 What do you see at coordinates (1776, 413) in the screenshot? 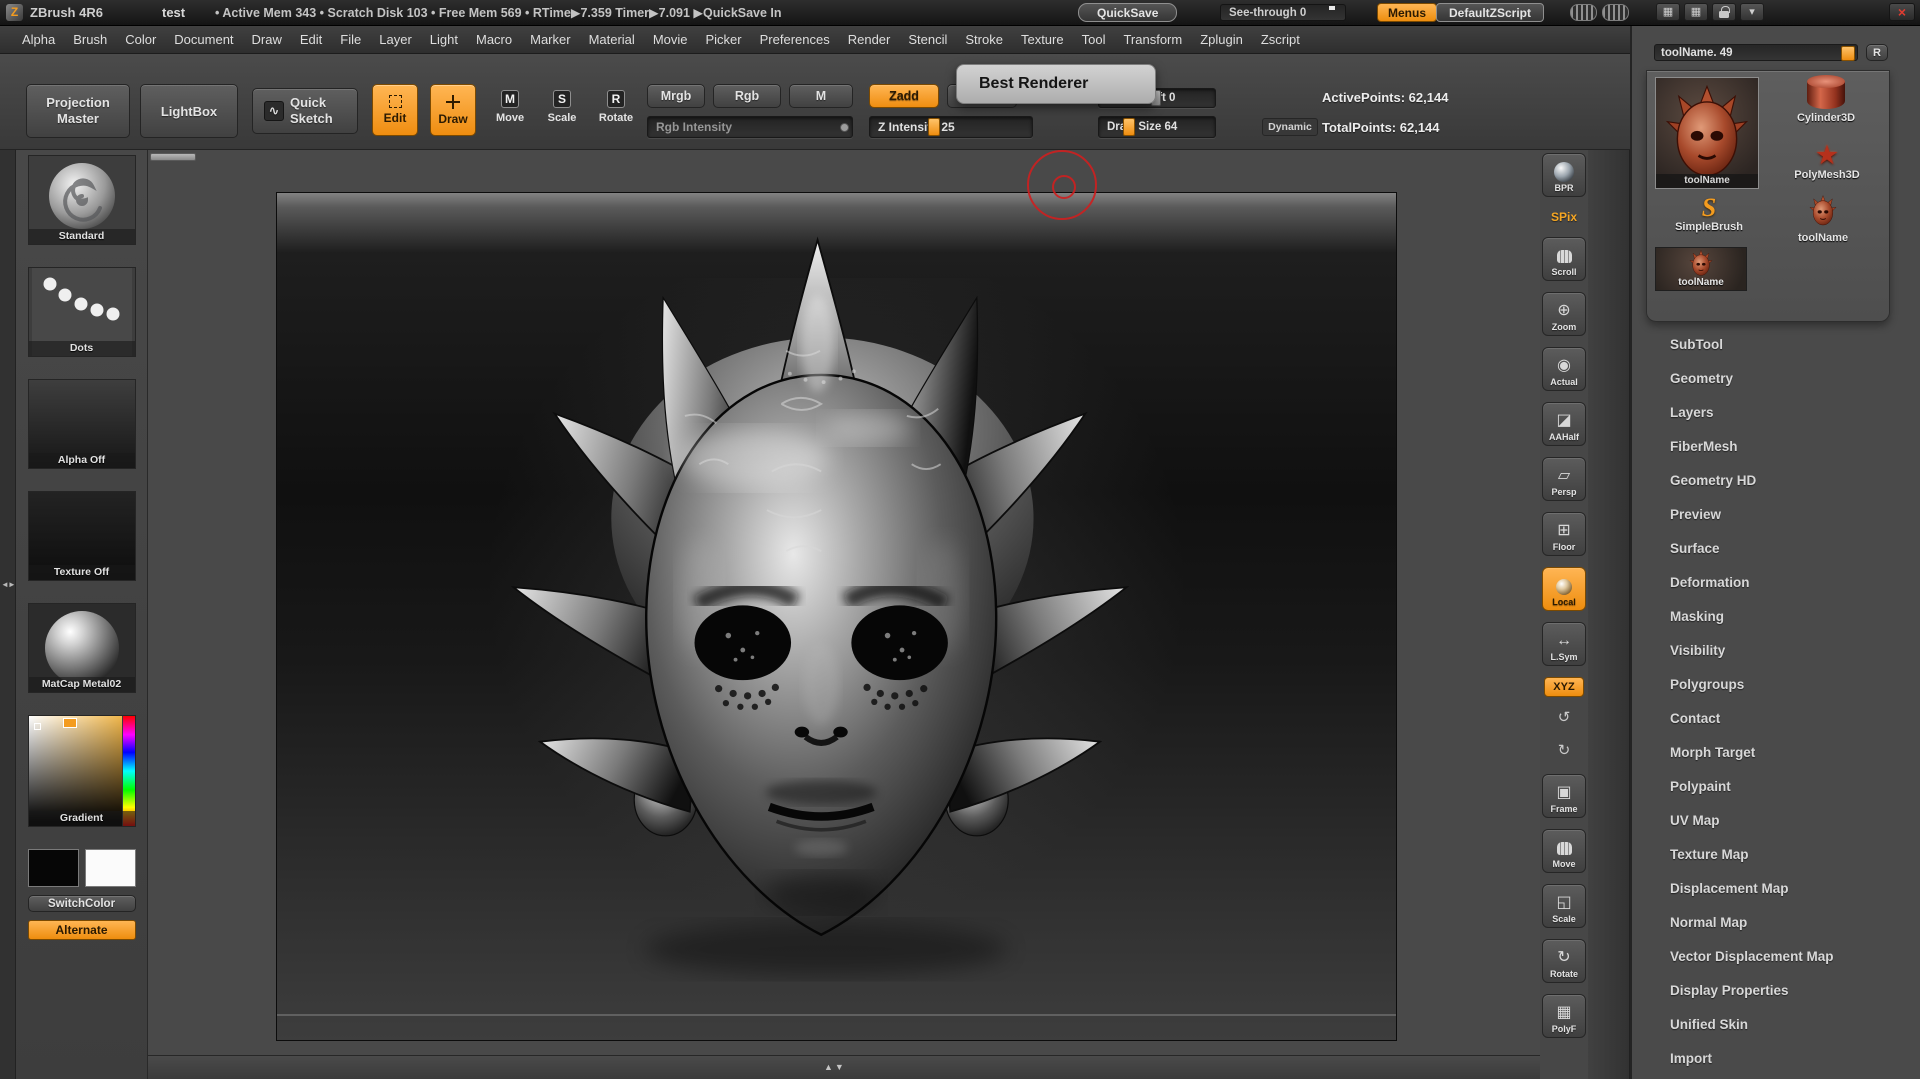
I see `tool-section-header: Layers` at bounding box center [1776, 413].